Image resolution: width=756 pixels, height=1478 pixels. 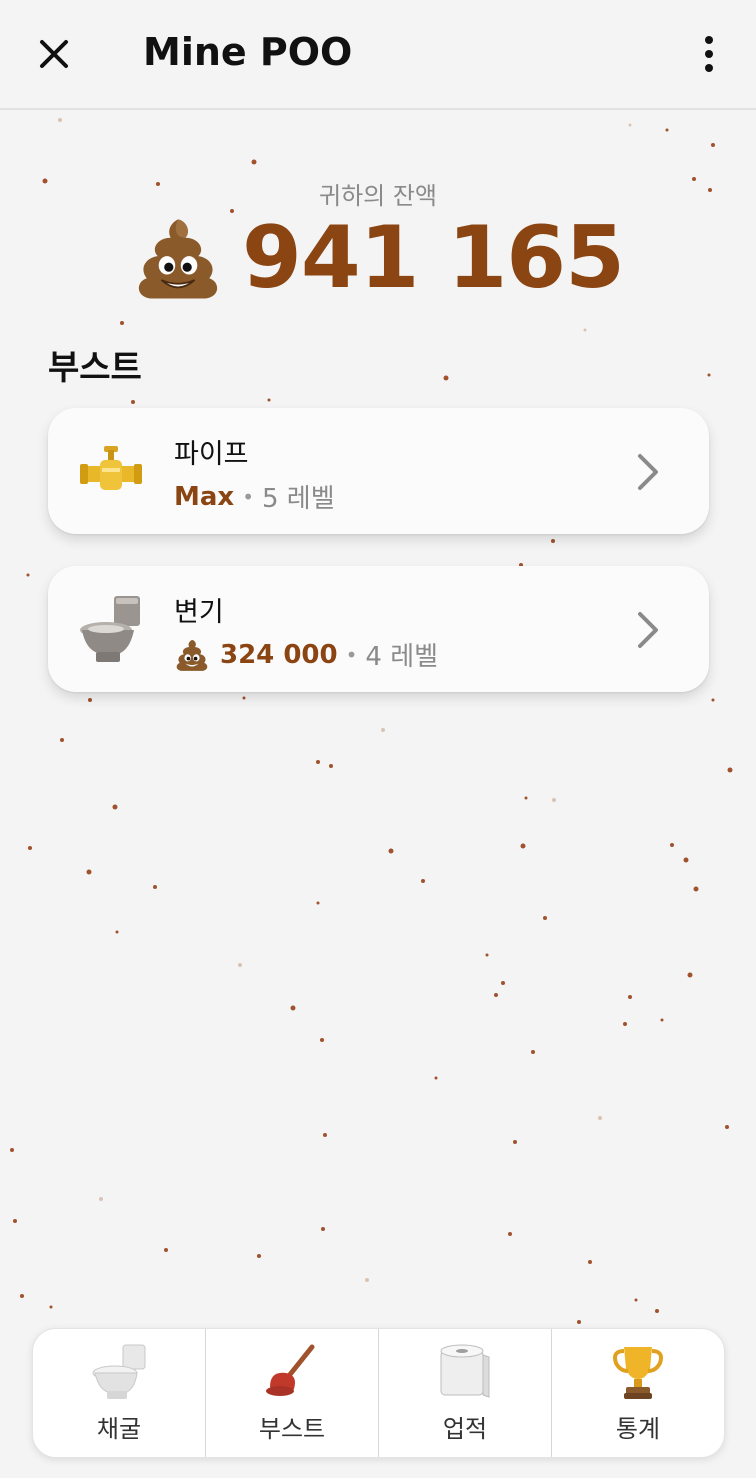 I want to click on page-title: Mine POO, so click(x=248, y=52).